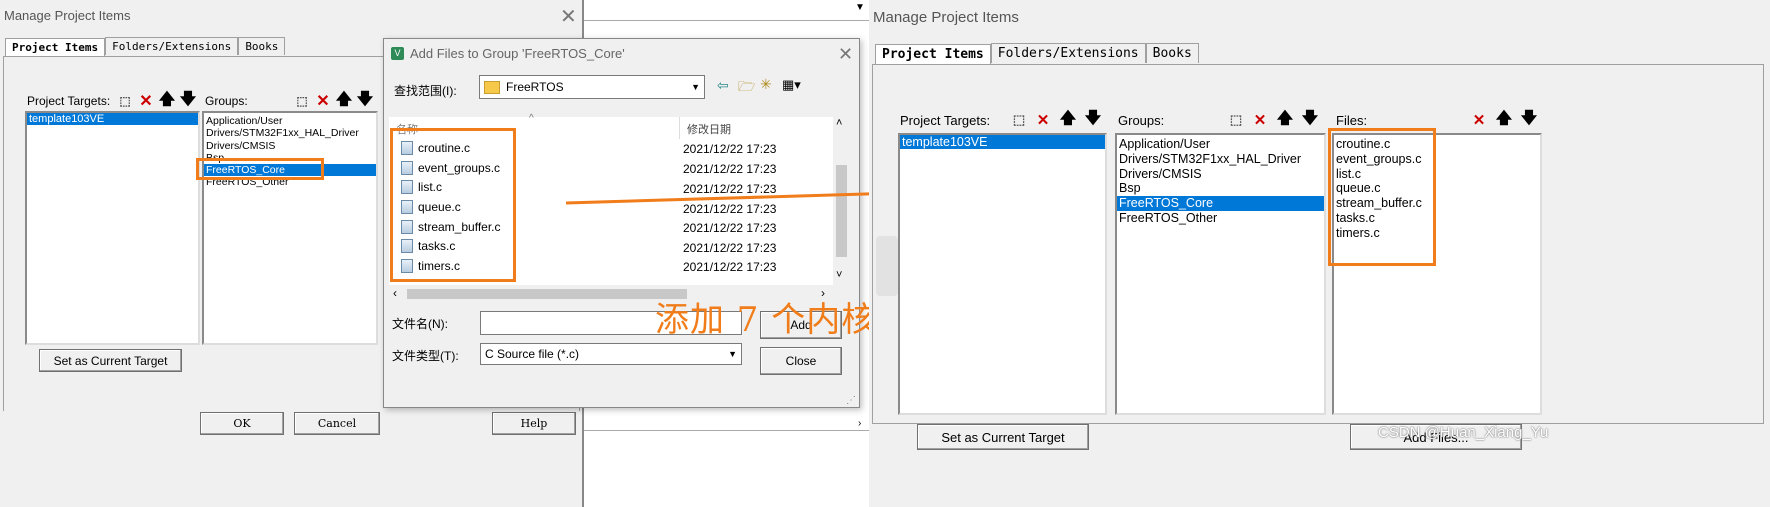  I want to click on new-group-icon: ⬚, so click(1236, 120).